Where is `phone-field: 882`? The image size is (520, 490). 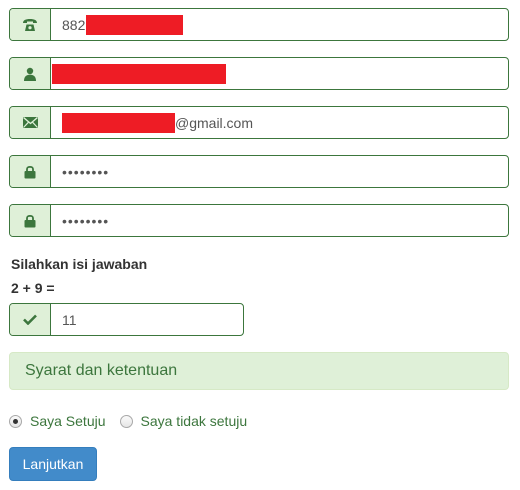
phone-field: 882 is located at coordinates (259, 24).